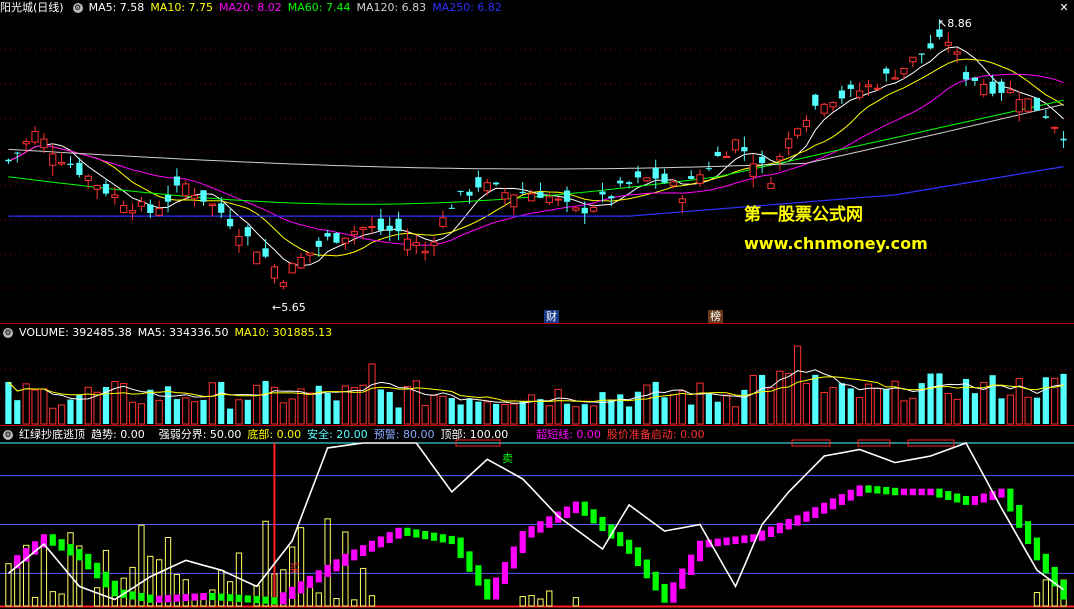  I want to click on indicator-name: 红绿抄底逃顶, so click(52, 434).